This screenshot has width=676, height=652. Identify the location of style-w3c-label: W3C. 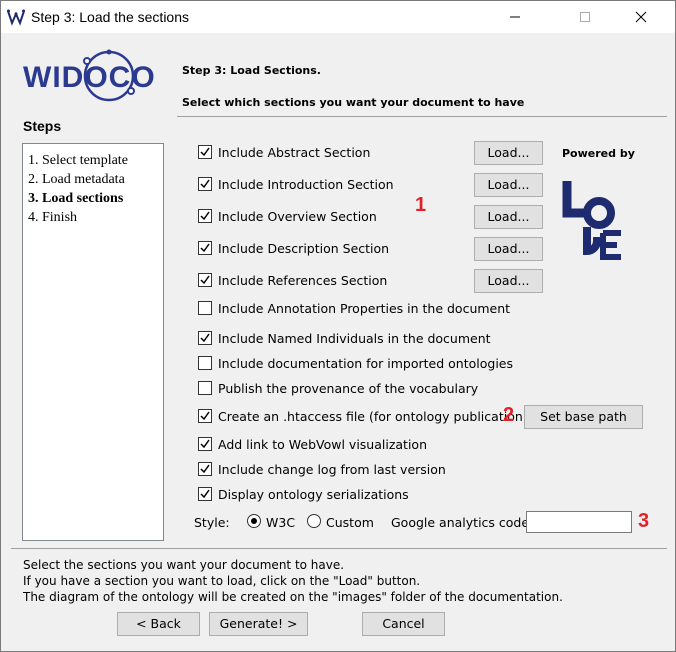
(281, 522).